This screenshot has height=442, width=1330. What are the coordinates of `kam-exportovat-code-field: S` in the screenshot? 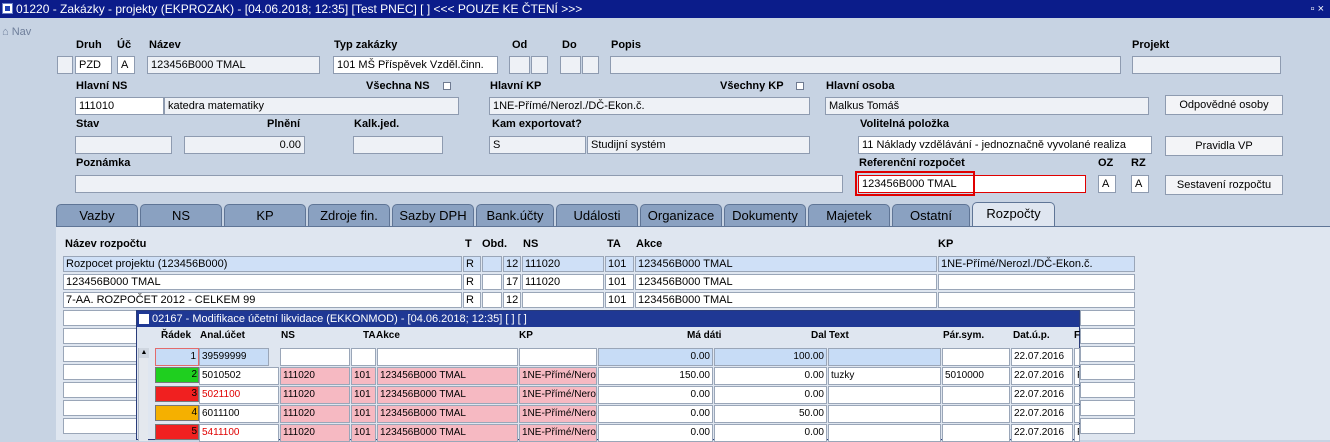 It's located at (537, 145).